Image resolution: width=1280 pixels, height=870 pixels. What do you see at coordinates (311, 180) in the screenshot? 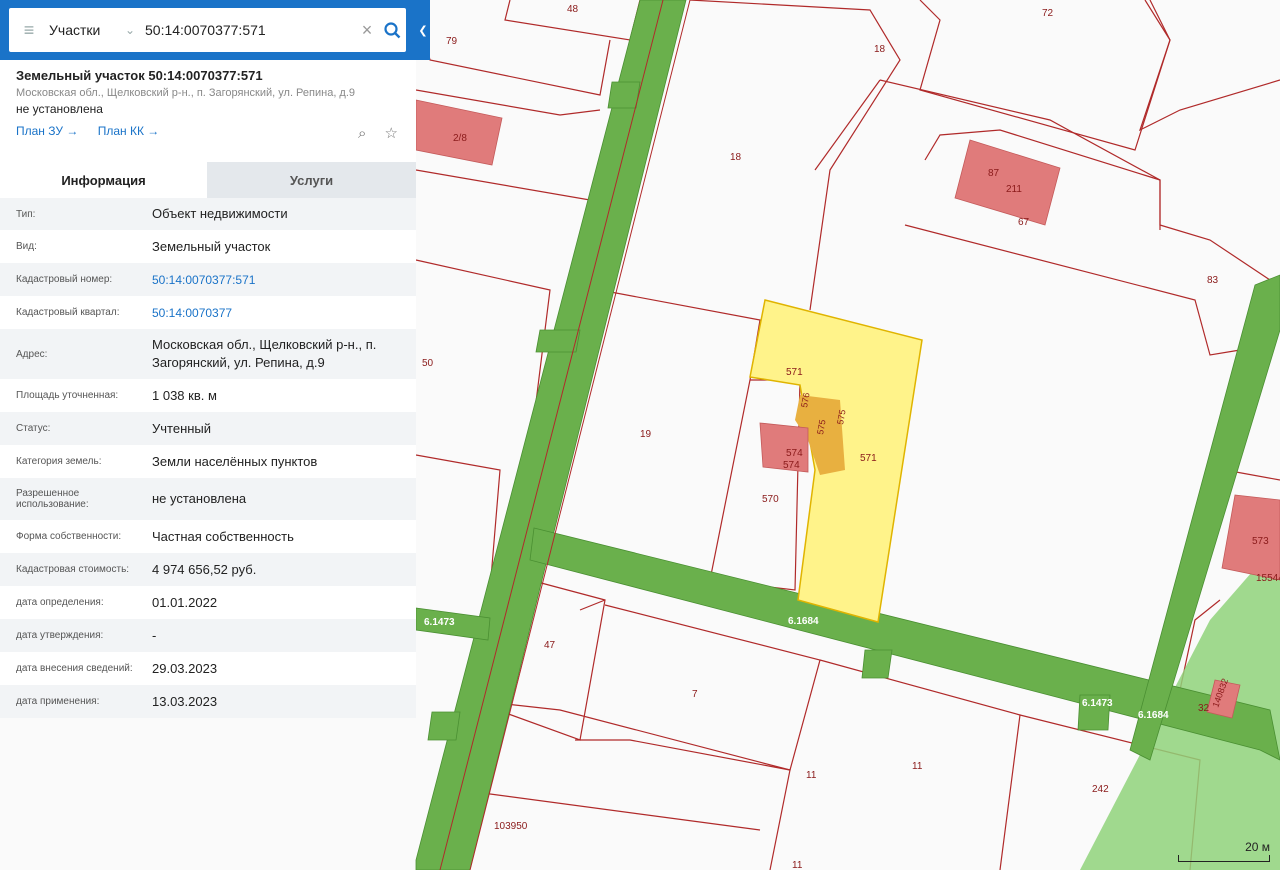
I see `tab-services: Услуги` at bounding box center [311, 180].